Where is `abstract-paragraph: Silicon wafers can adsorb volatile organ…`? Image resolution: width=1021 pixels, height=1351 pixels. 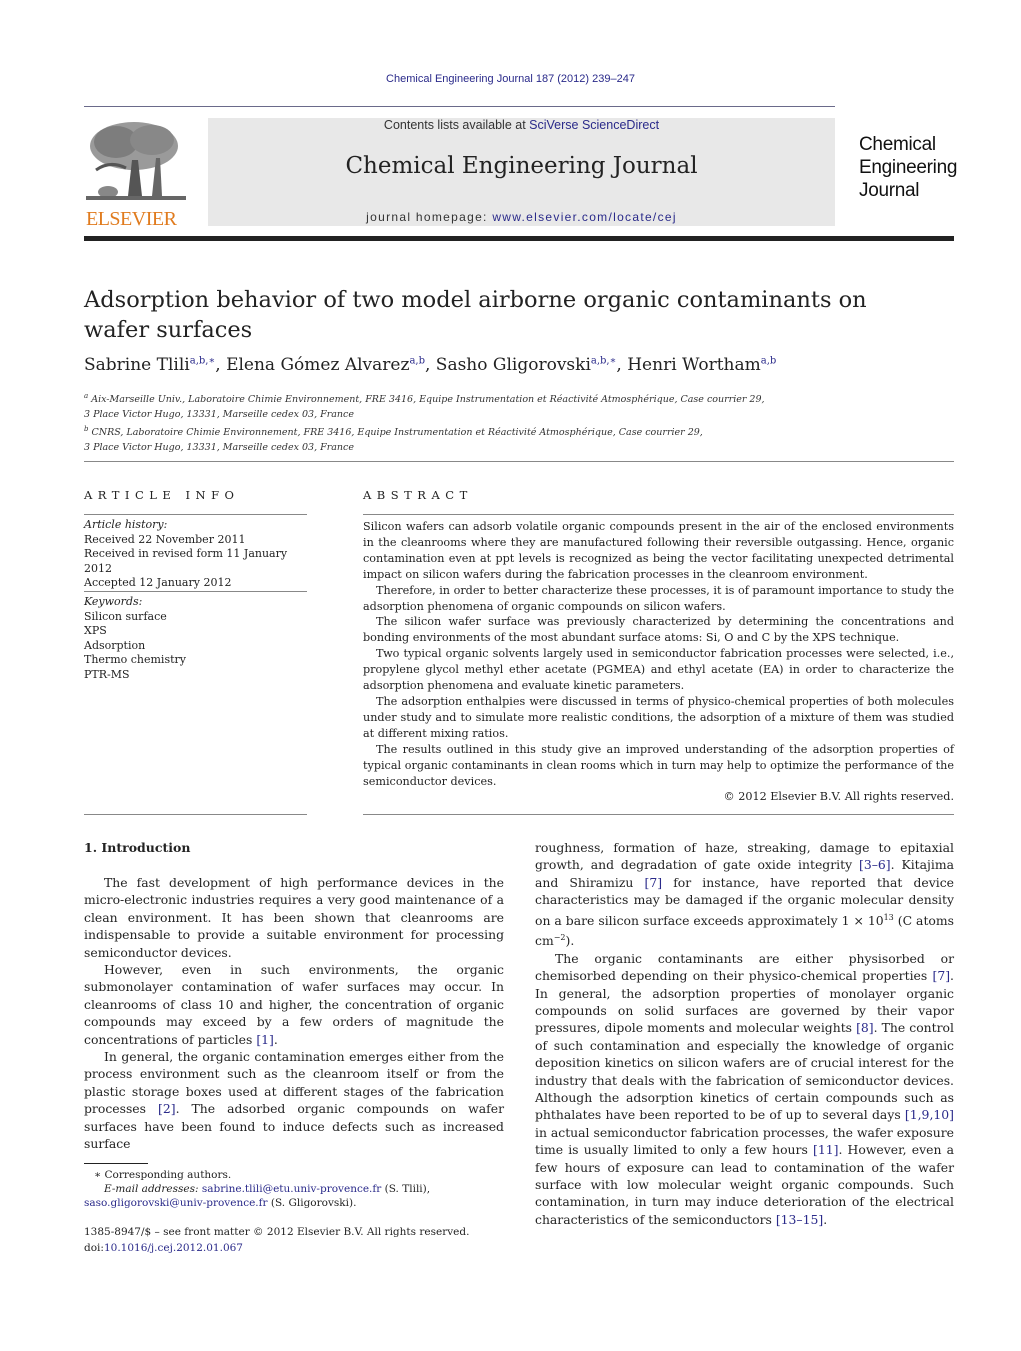
abstract-paragraph: Silicon wafers can adsorb volatile organ… is located at coordinates (658, 550).